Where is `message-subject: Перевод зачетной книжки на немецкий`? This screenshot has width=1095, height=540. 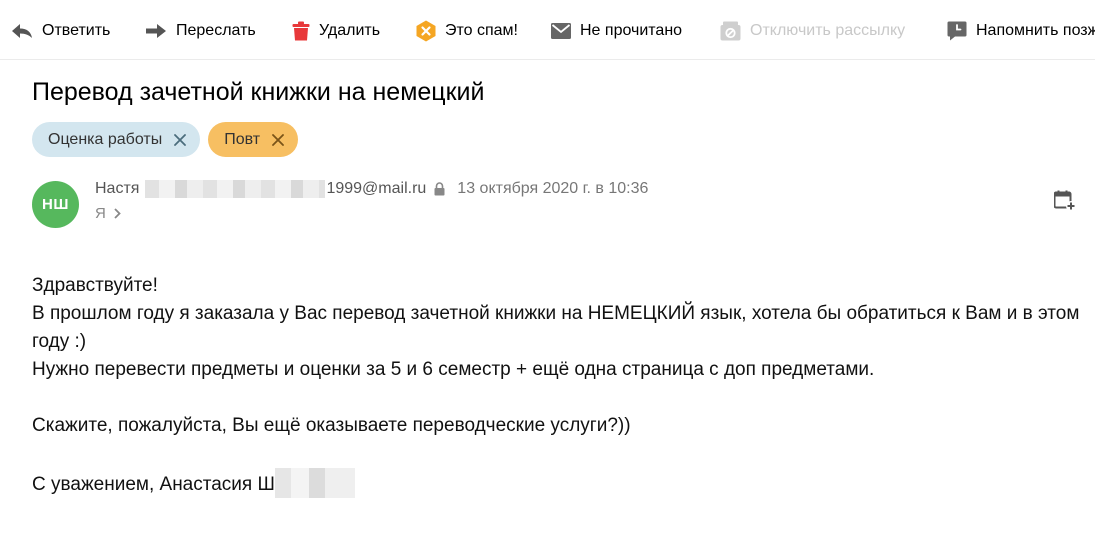 message-subject: Перевод зачетной книжки на немецкий is located at coordinates (258, 92).